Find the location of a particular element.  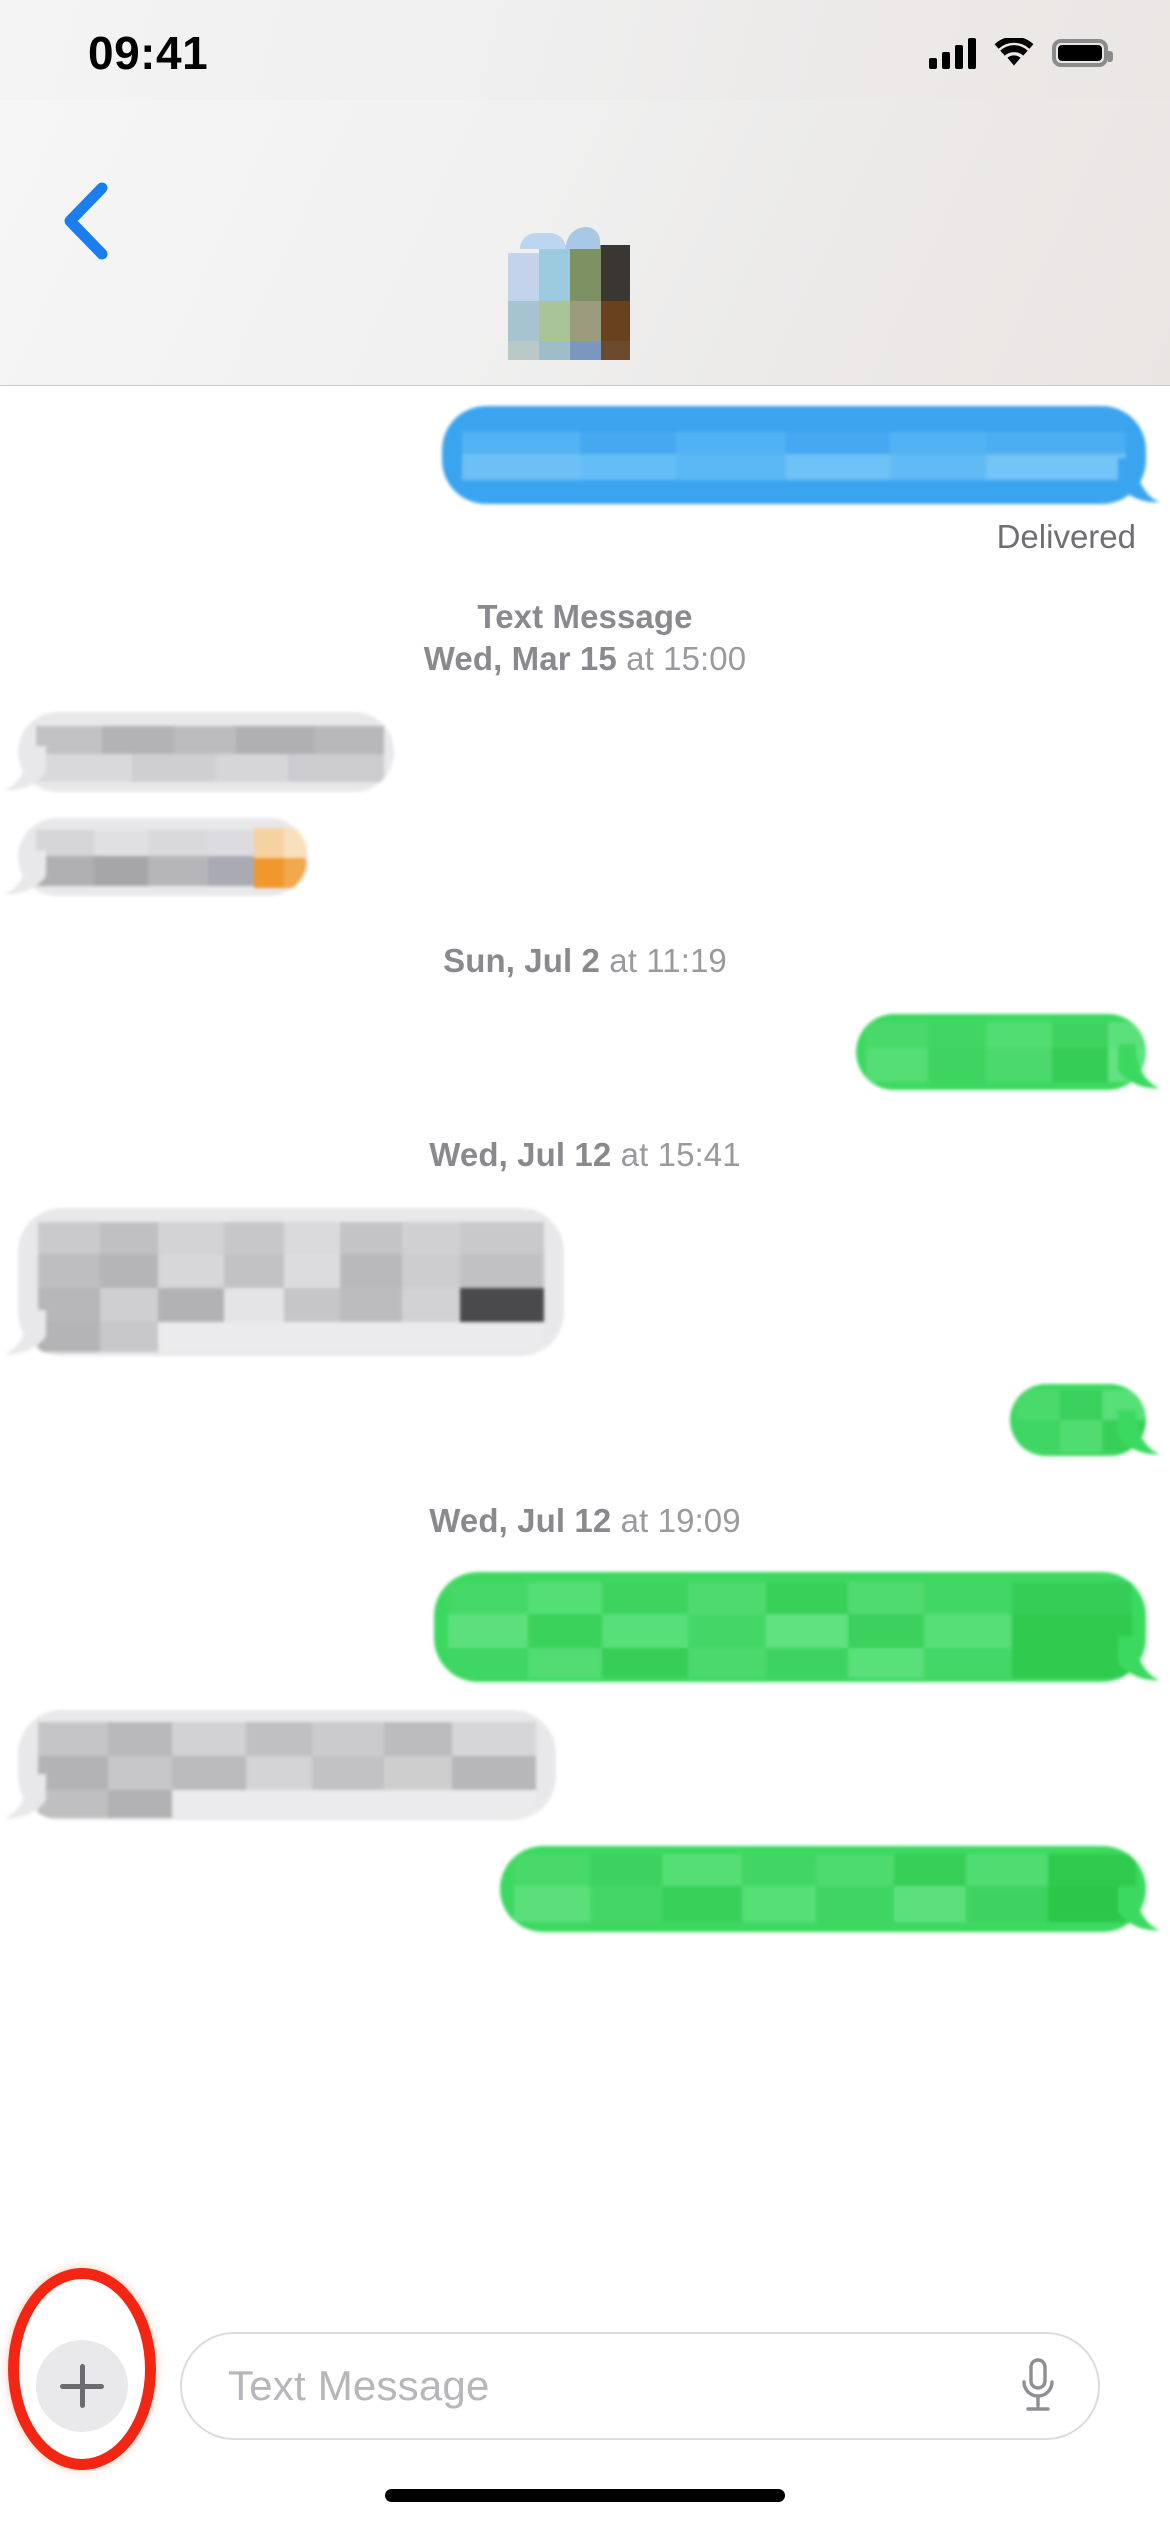

cellular-signal-icon is located at coordinates (952, 53).